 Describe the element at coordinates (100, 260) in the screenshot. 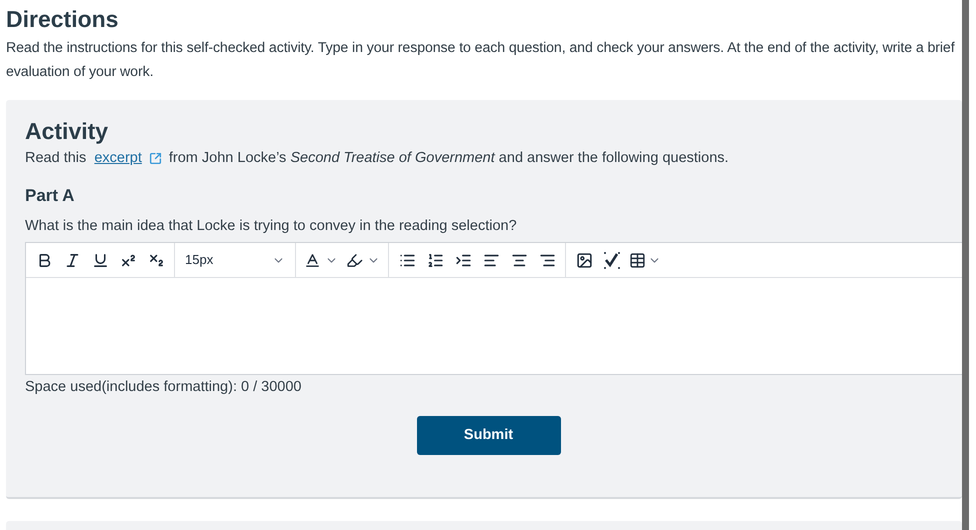

I see `underline-icon` at that location.